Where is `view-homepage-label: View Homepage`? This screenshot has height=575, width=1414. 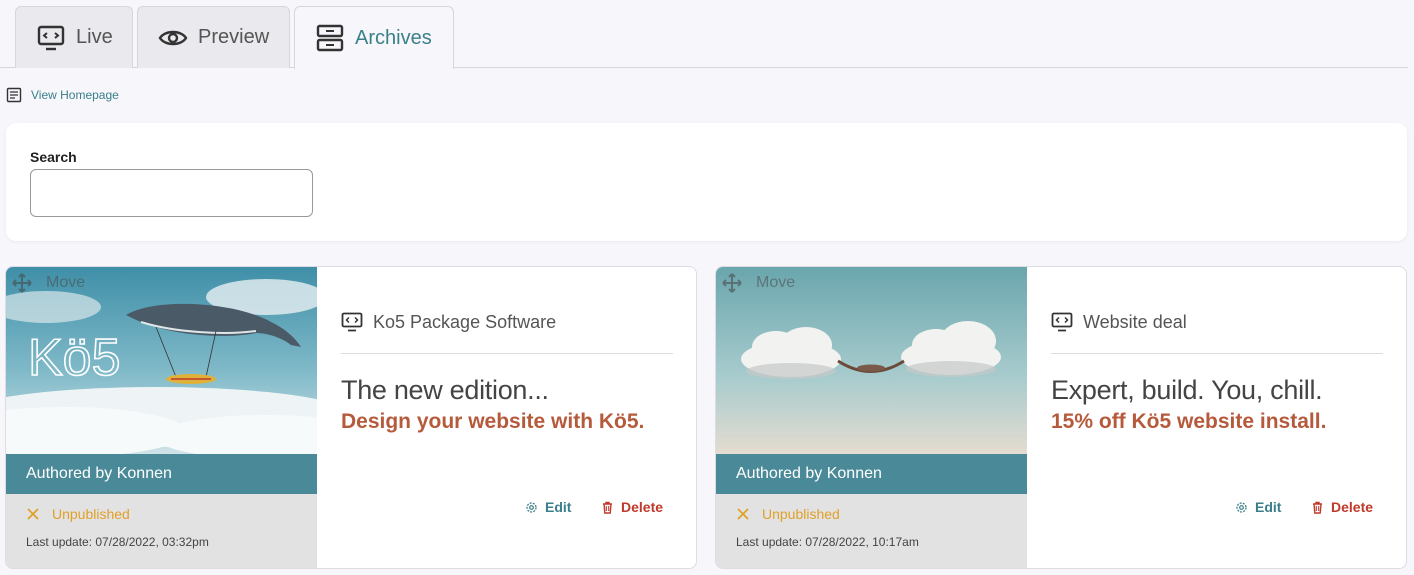
view-homepage-label: View Homepage is located at coordinates (75, 95).